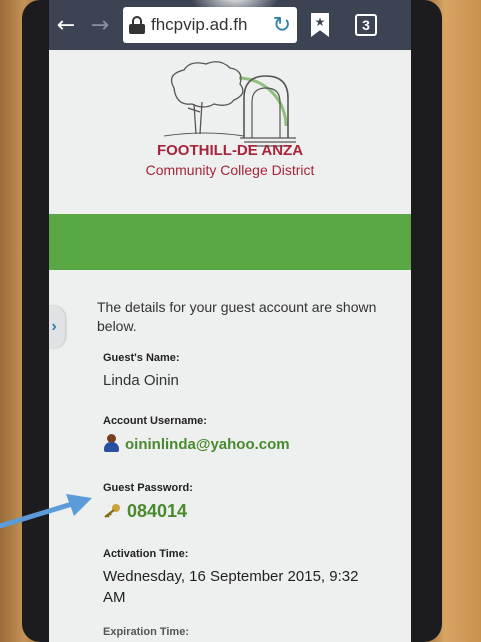 Image resolution: width=481 pixels, height=642 pixels. What do you see at coordinates (111, 443) in the screenshot?
I see `user-avatar-icon` at bounding box center [111, 443].